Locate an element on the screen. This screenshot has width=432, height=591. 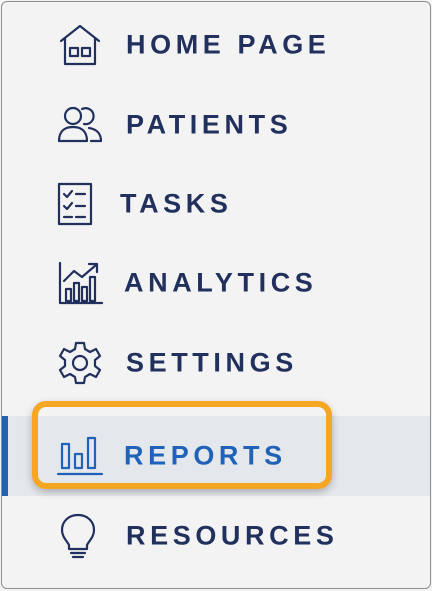
sidebar-item-patients: PATIENTS is located at coordinates (216, 125).